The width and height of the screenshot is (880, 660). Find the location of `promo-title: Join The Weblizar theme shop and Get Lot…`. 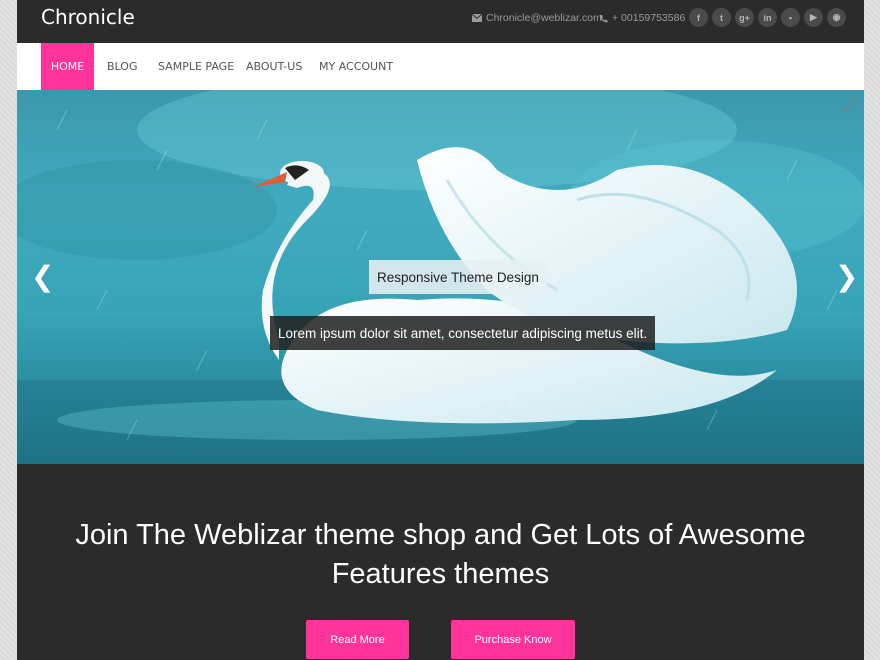

promo-title: Join The Weblizar theme shop and Get Lot… is located at coordinates (440, 554).